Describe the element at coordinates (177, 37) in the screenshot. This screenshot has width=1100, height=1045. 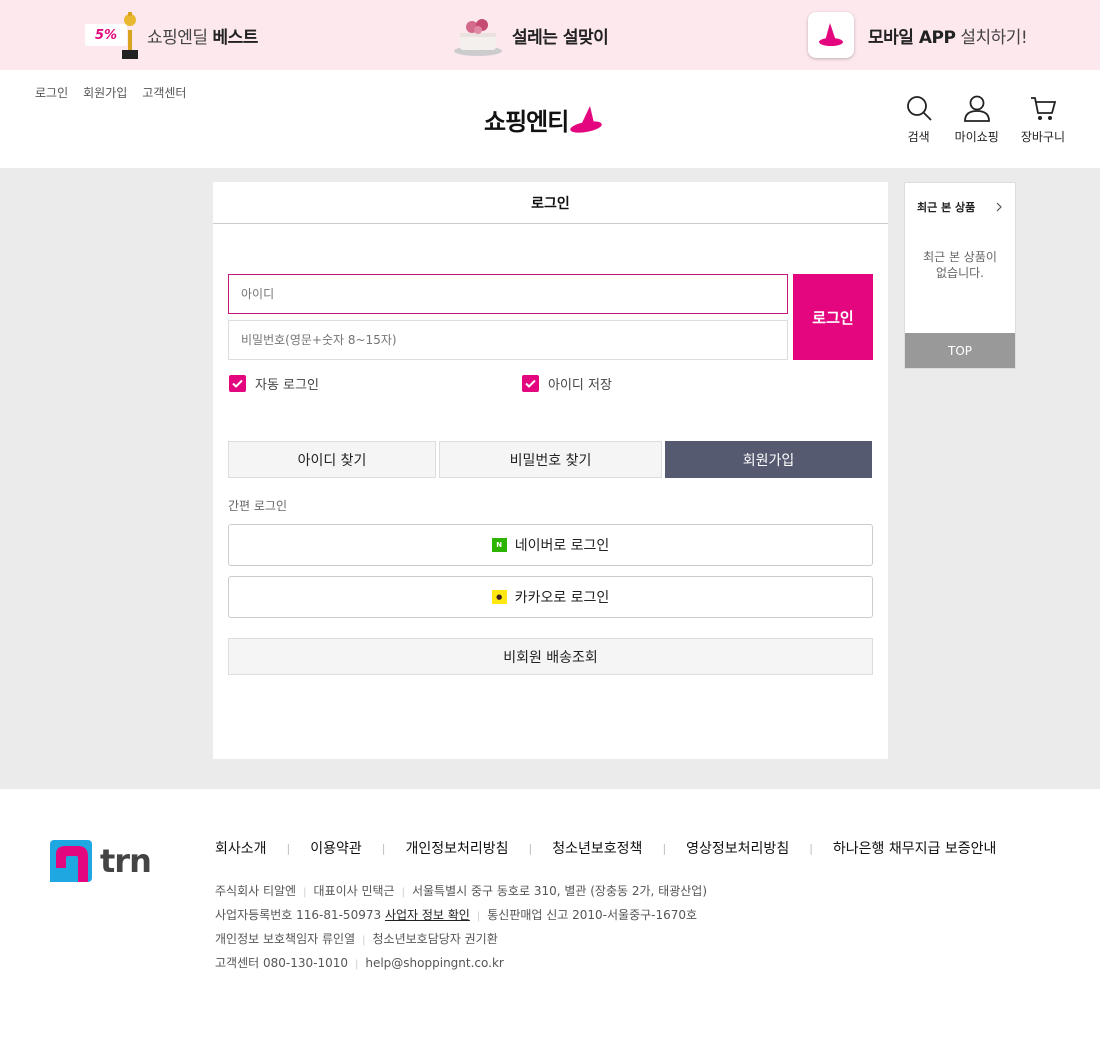
I see `promo-best-label: 쇼핑엔딜` at that location.